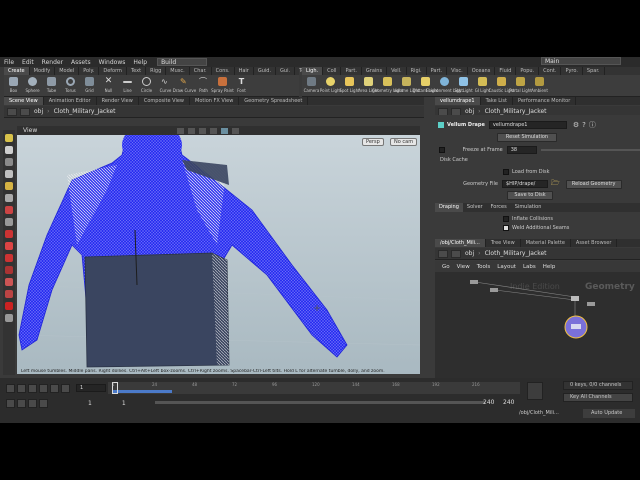 Image resolution: width=640 pixels, height=480 pixels. What do you see at coordinates (127, 85) in the screenshot?
I see `tool-line: Line` at bounding box center [127, 85].